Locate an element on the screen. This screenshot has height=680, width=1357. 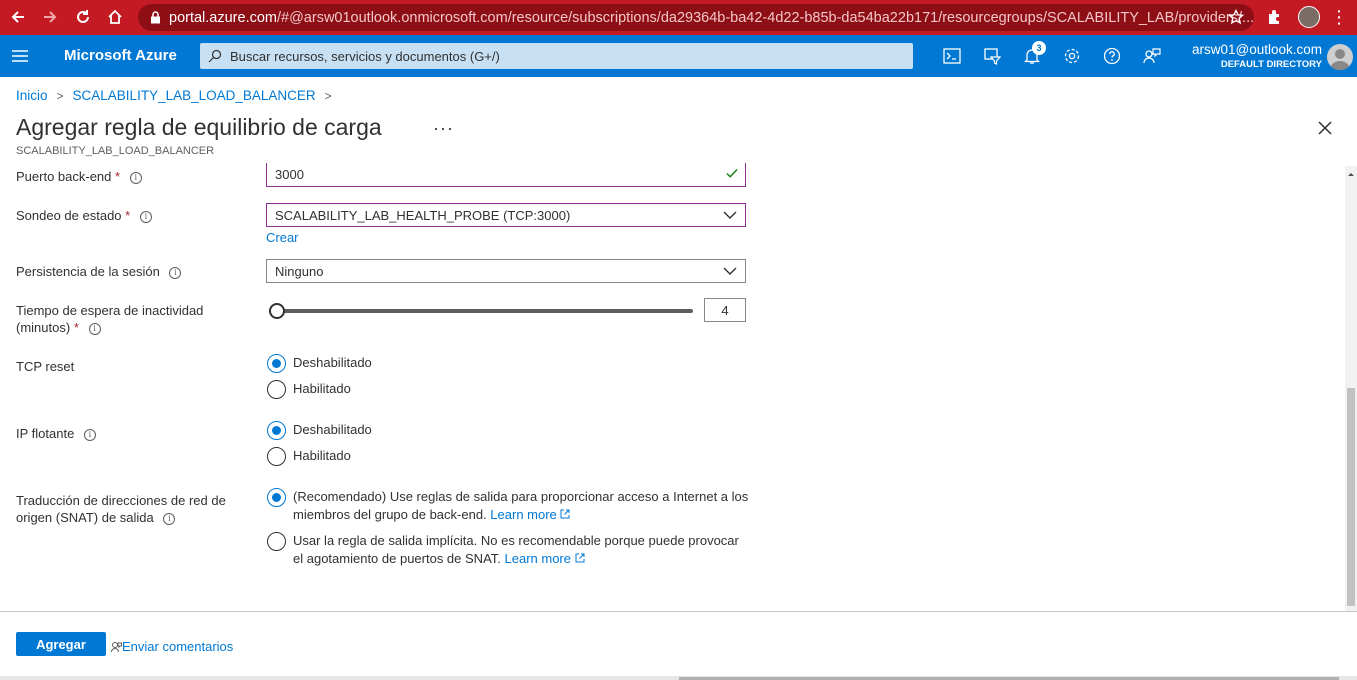
floating-ip-label-text: IP flotante is located at coordinates (45, 433).